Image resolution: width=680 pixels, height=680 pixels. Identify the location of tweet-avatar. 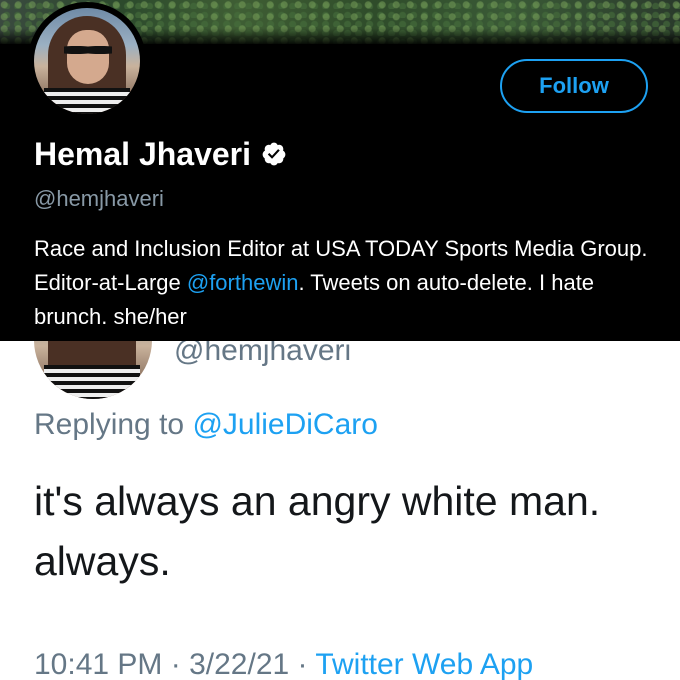
(93, 370).